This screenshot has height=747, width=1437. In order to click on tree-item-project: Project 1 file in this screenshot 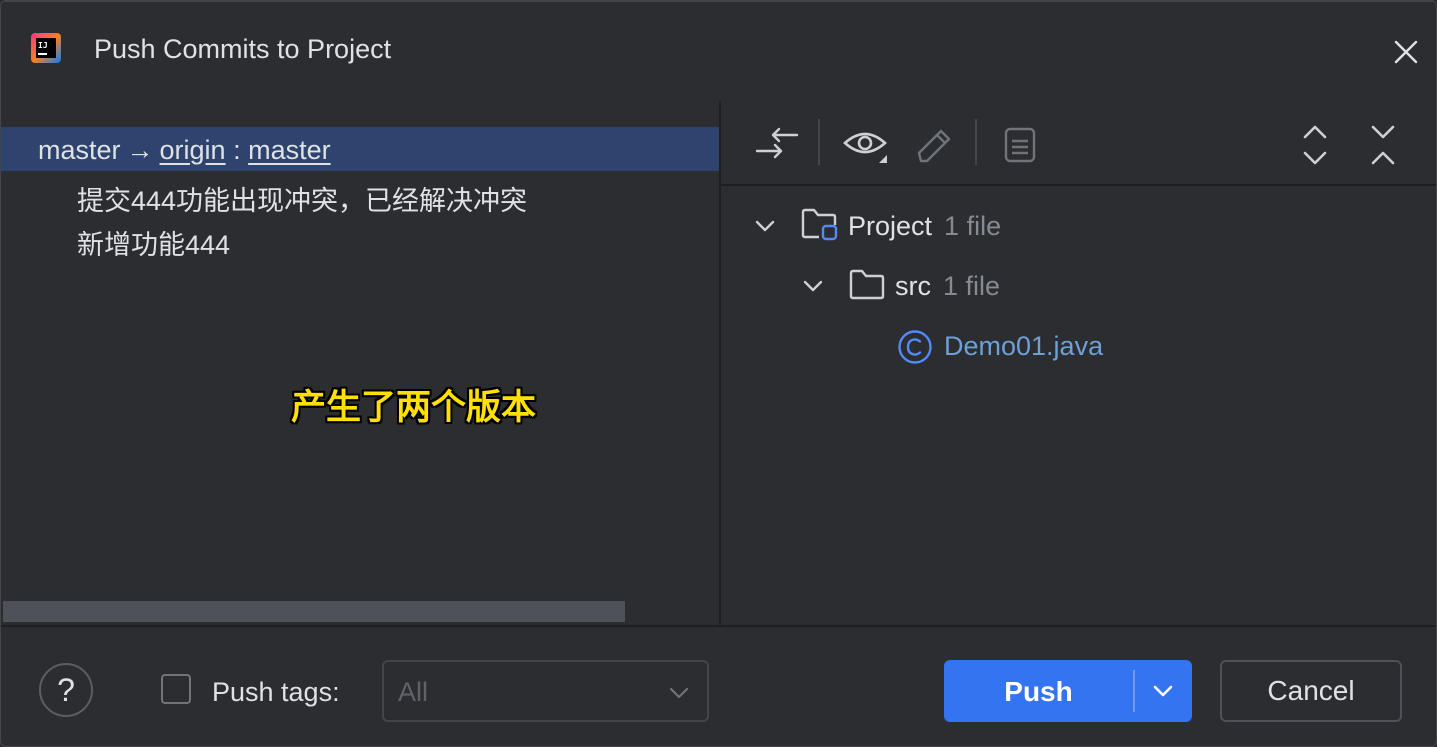, I will do `click(953, 227)`.